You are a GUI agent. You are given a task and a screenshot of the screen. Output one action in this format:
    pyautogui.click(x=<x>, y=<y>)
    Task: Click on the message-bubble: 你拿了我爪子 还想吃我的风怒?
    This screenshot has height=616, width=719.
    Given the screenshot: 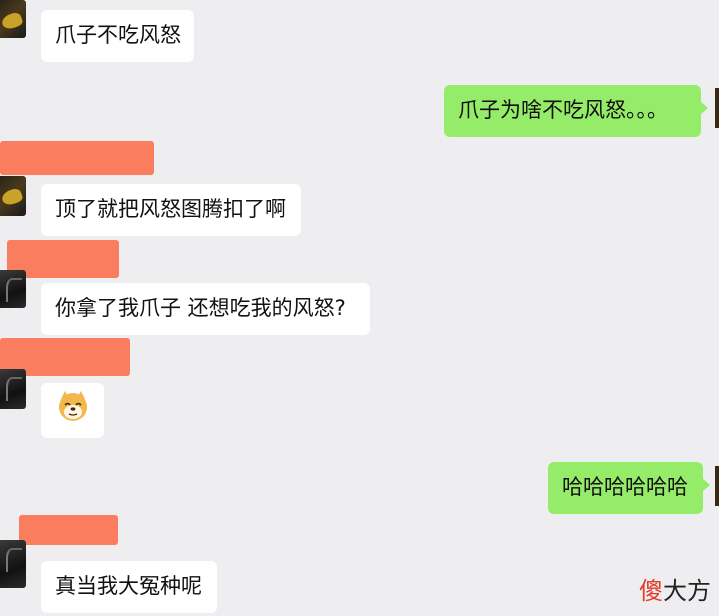 What is the action you would take?
    pyautogui.click(x=205, y=309)
    